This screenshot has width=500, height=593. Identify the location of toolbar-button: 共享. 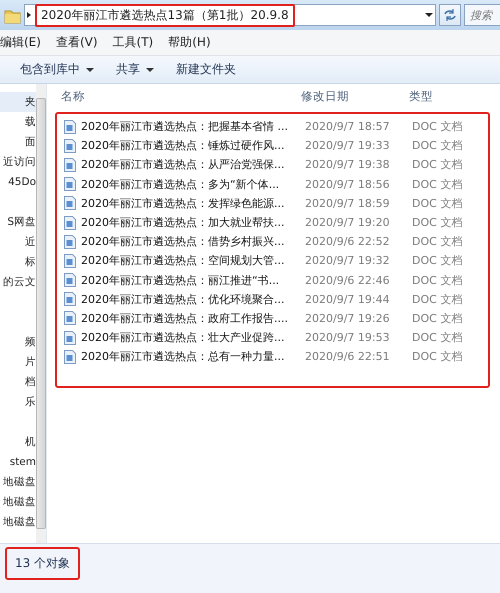
(135, 69).